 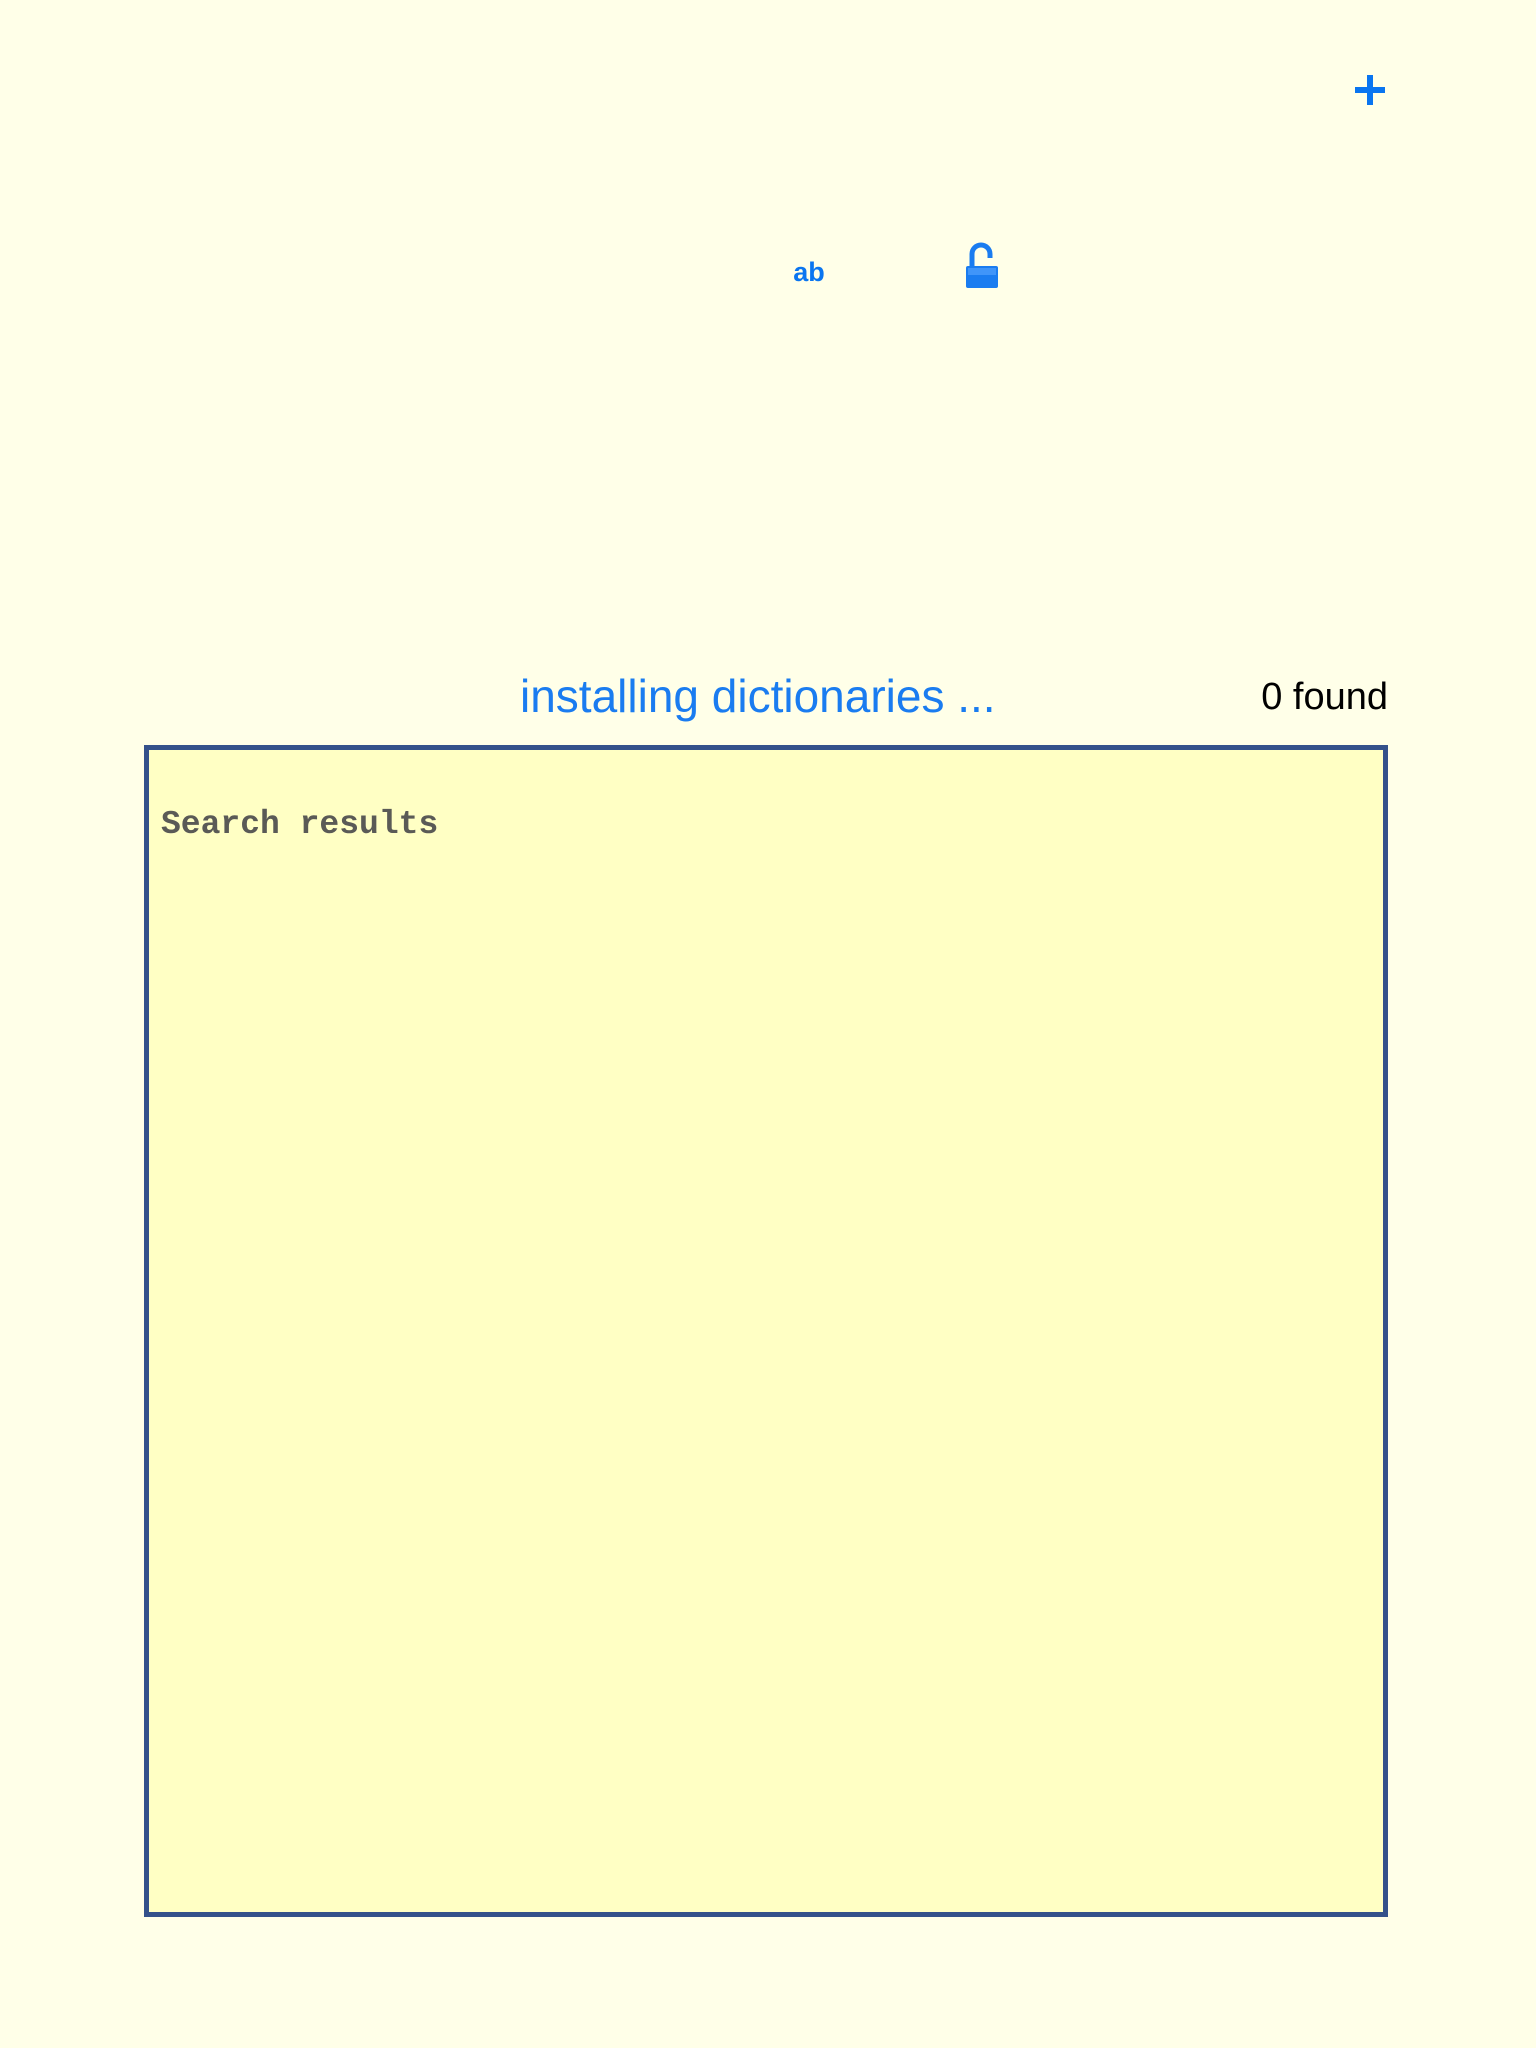 I want to click on lock-toggle-button, so click(x=982, y=266).